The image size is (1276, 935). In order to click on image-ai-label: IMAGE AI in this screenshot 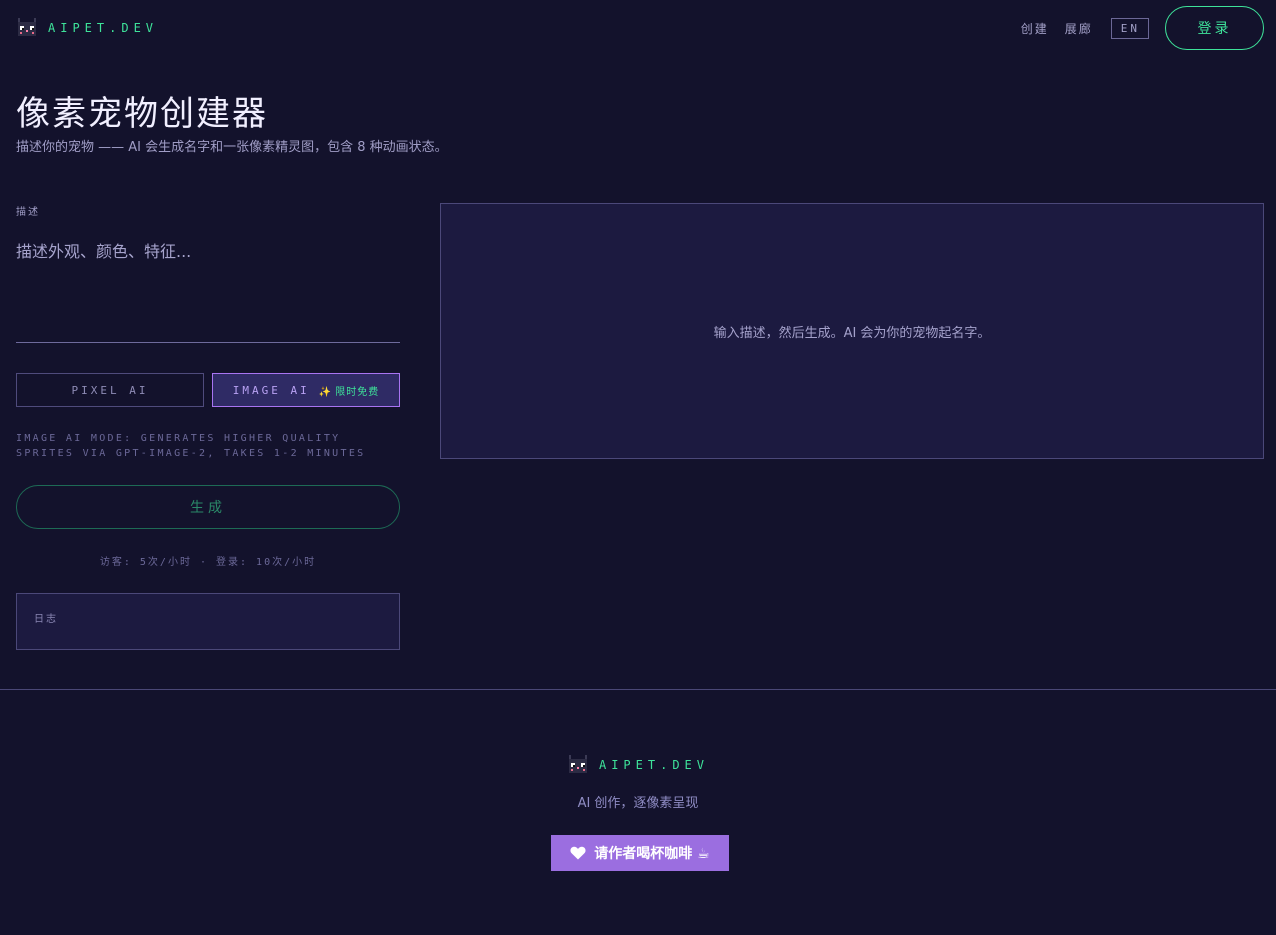, I will do `click(271, 390)`.